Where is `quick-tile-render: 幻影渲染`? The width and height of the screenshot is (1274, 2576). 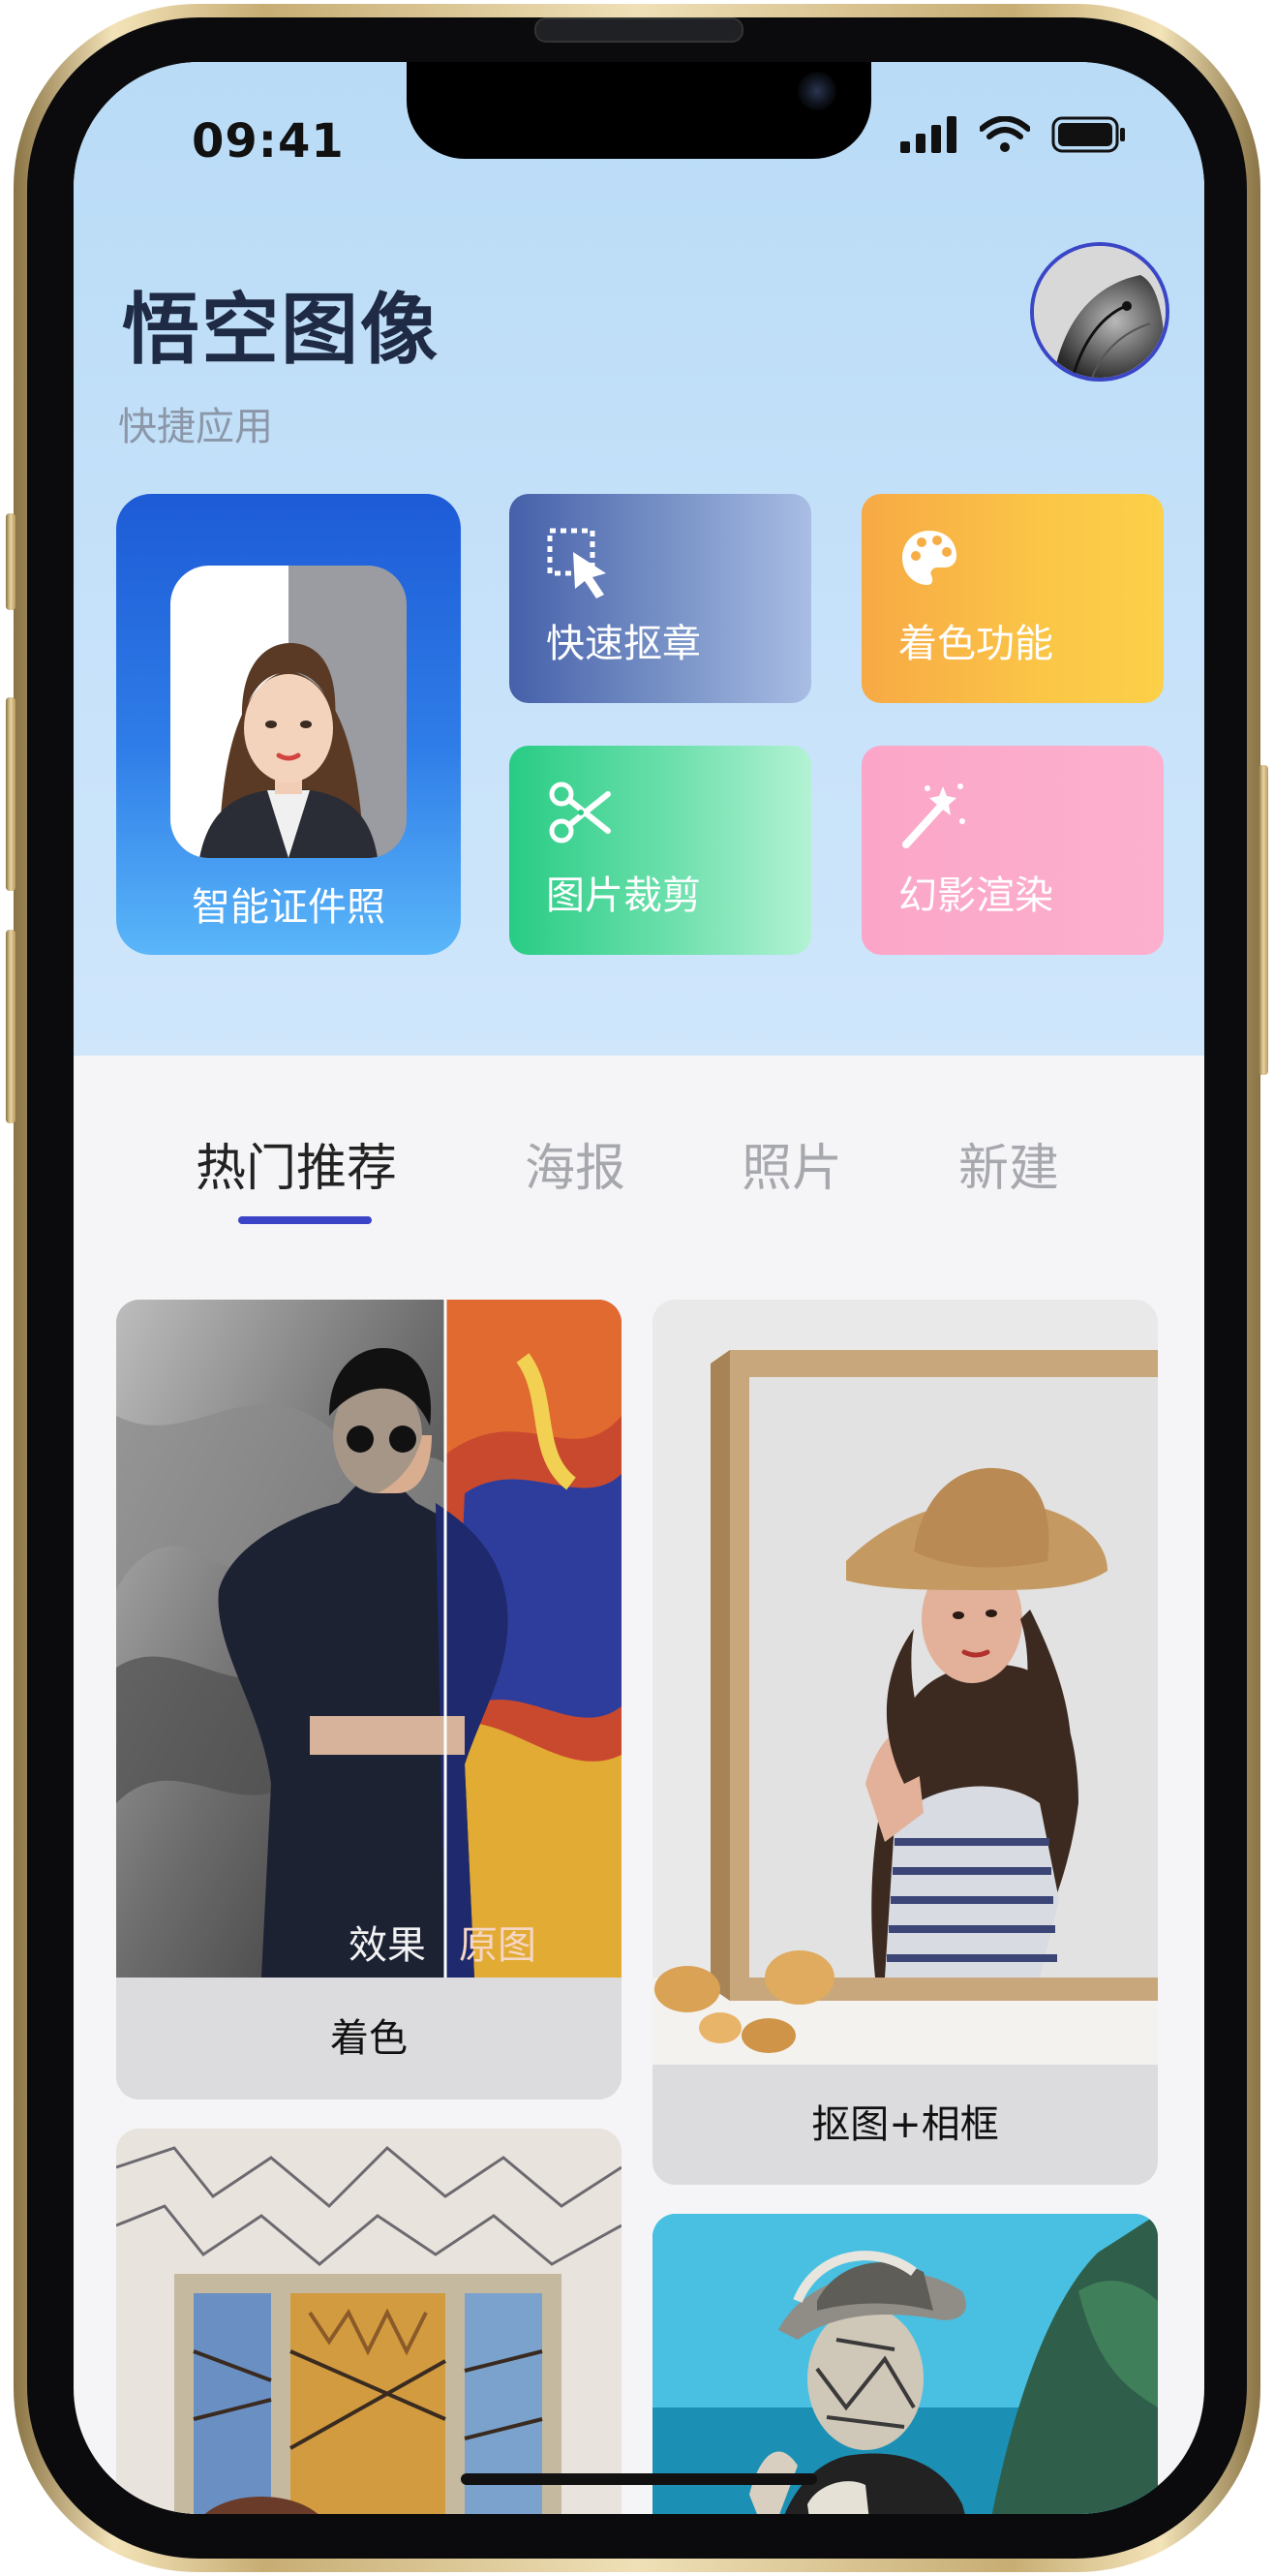 quick-tile-render: 幻影渲染 is located at coordinates (1013, 850).